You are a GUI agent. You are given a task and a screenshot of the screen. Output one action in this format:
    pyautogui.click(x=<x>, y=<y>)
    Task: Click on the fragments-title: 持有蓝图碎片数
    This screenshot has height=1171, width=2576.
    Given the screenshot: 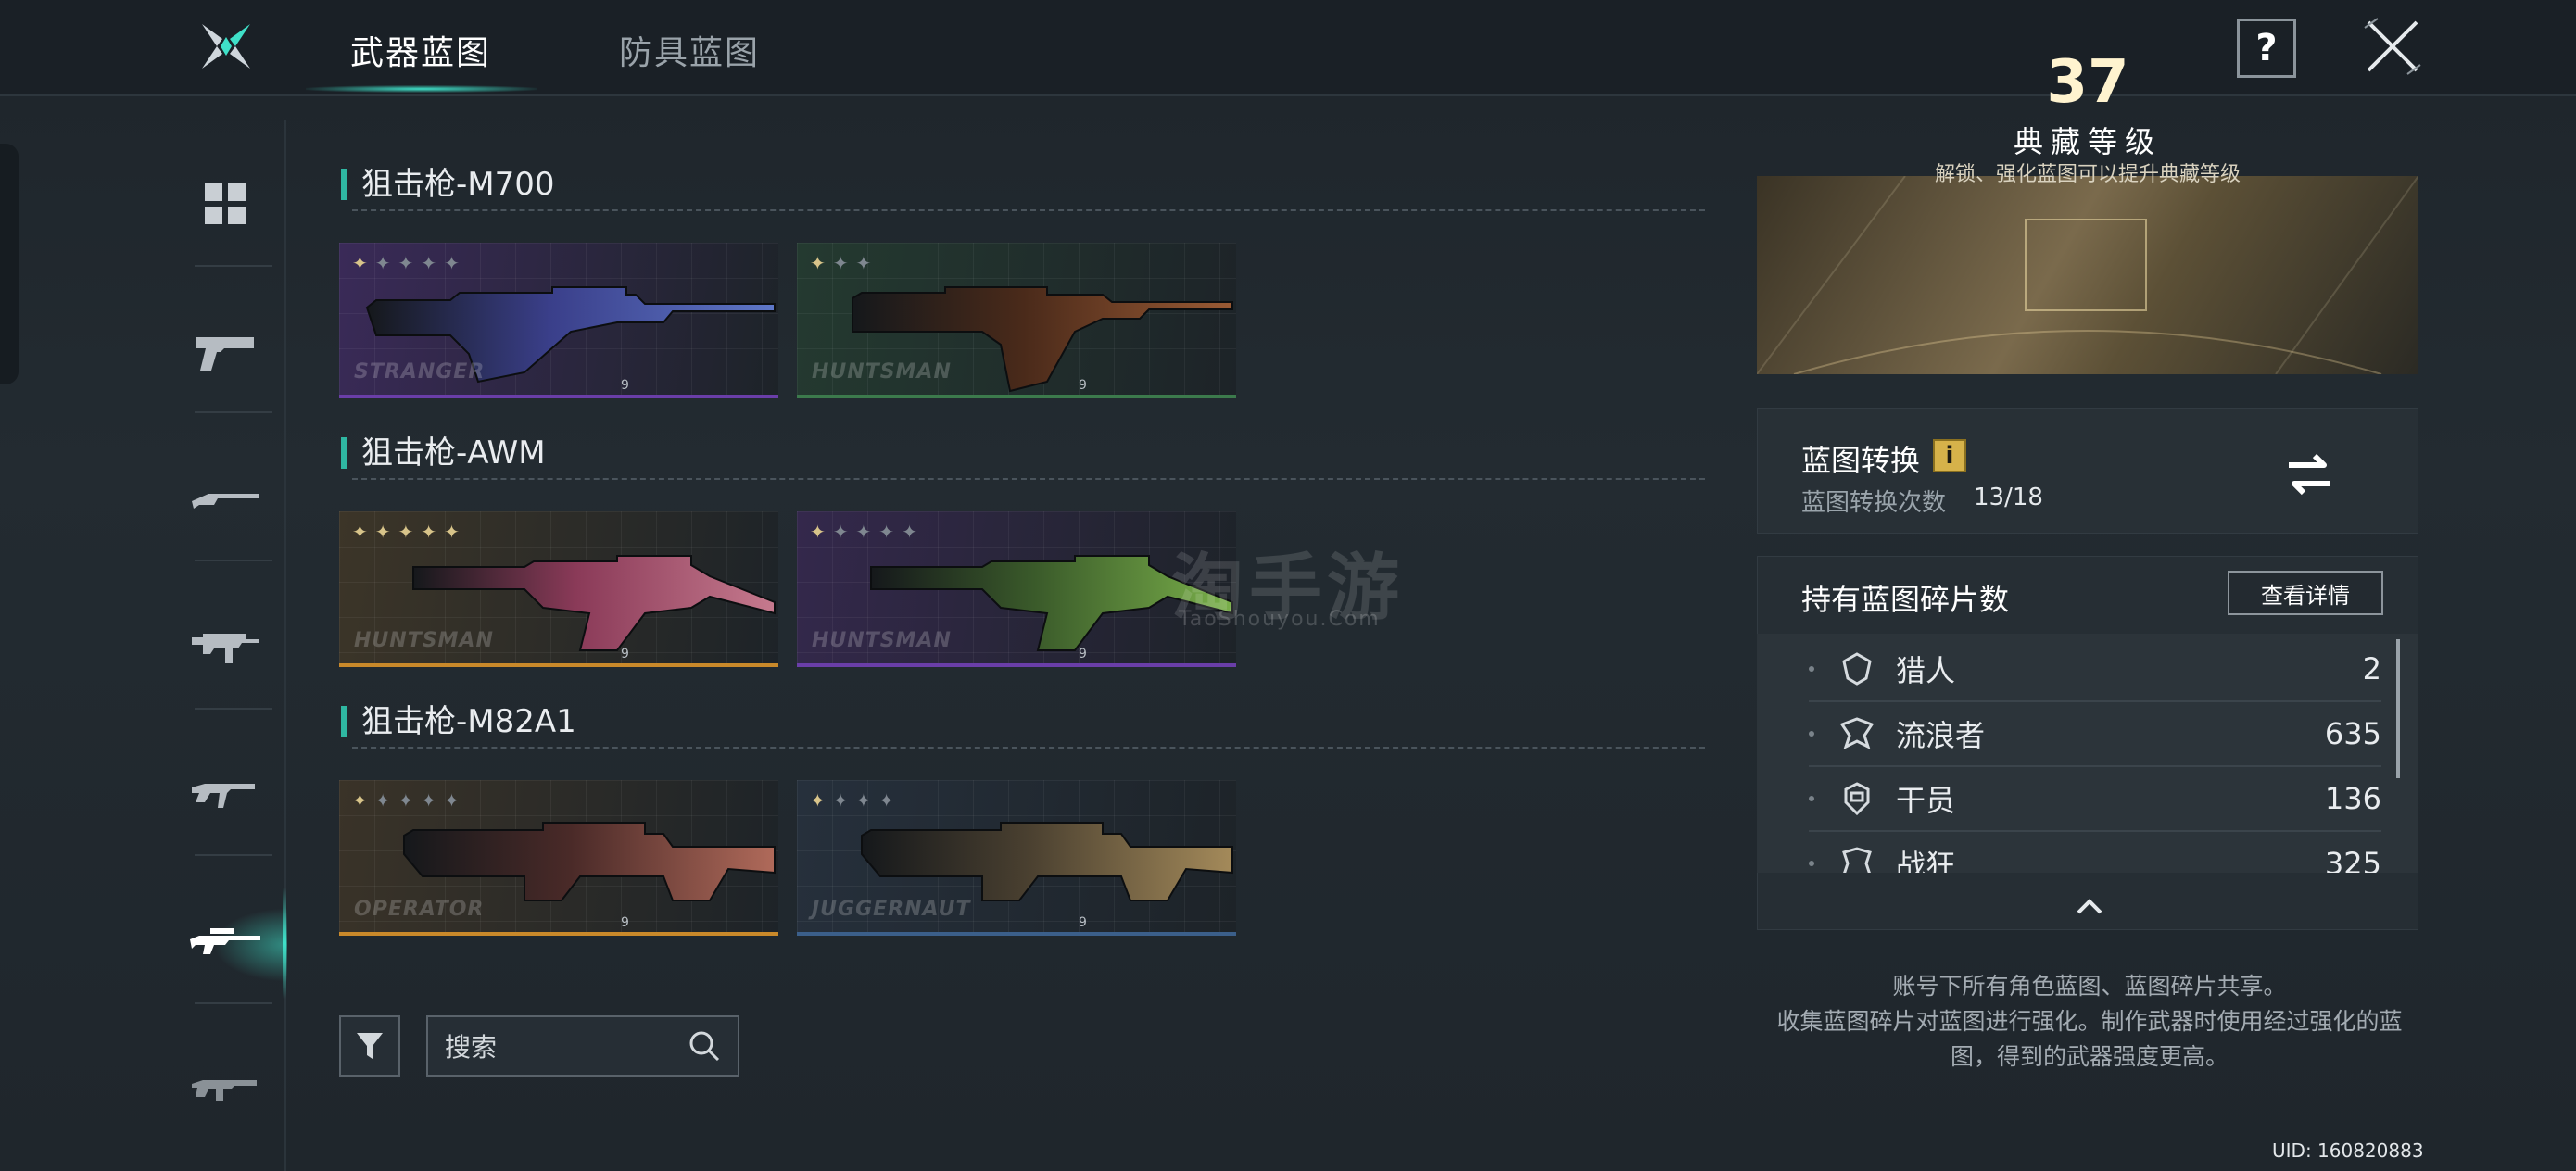 What is the action you would take?
    pyautogui.click(x=1905, y=600)
    